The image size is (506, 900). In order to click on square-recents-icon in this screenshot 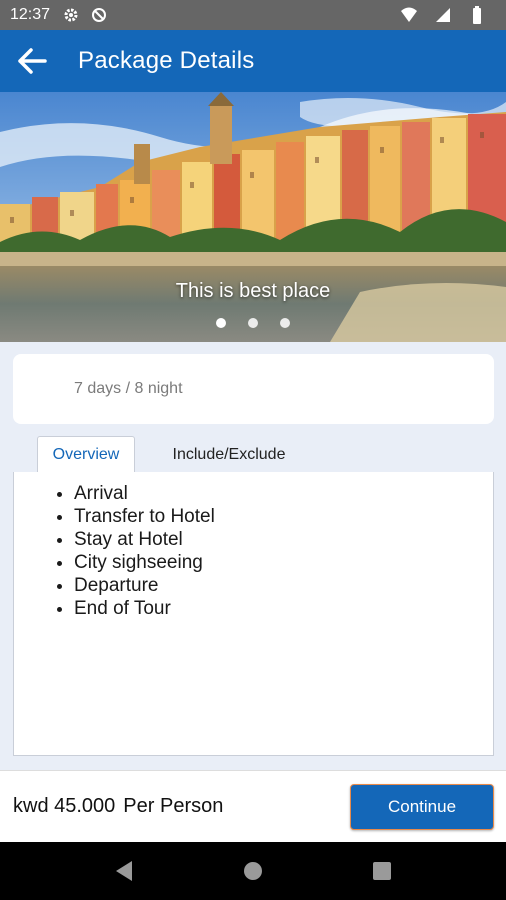, I will do `click(381, 871)`.